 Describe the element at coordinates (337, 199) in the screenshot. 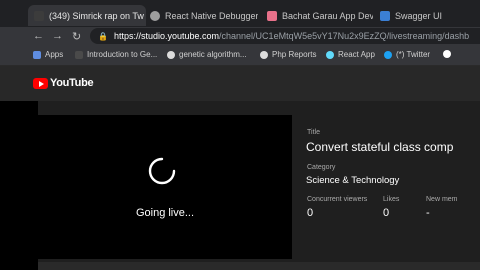

I see `stat-label-concurrent-viewers: Concurrent viewers` at that location.